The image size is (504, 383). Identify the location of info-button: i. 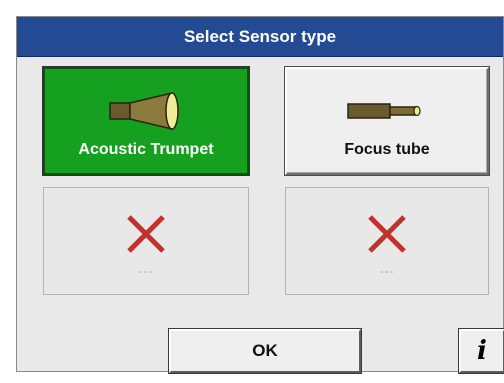
(481, 351).